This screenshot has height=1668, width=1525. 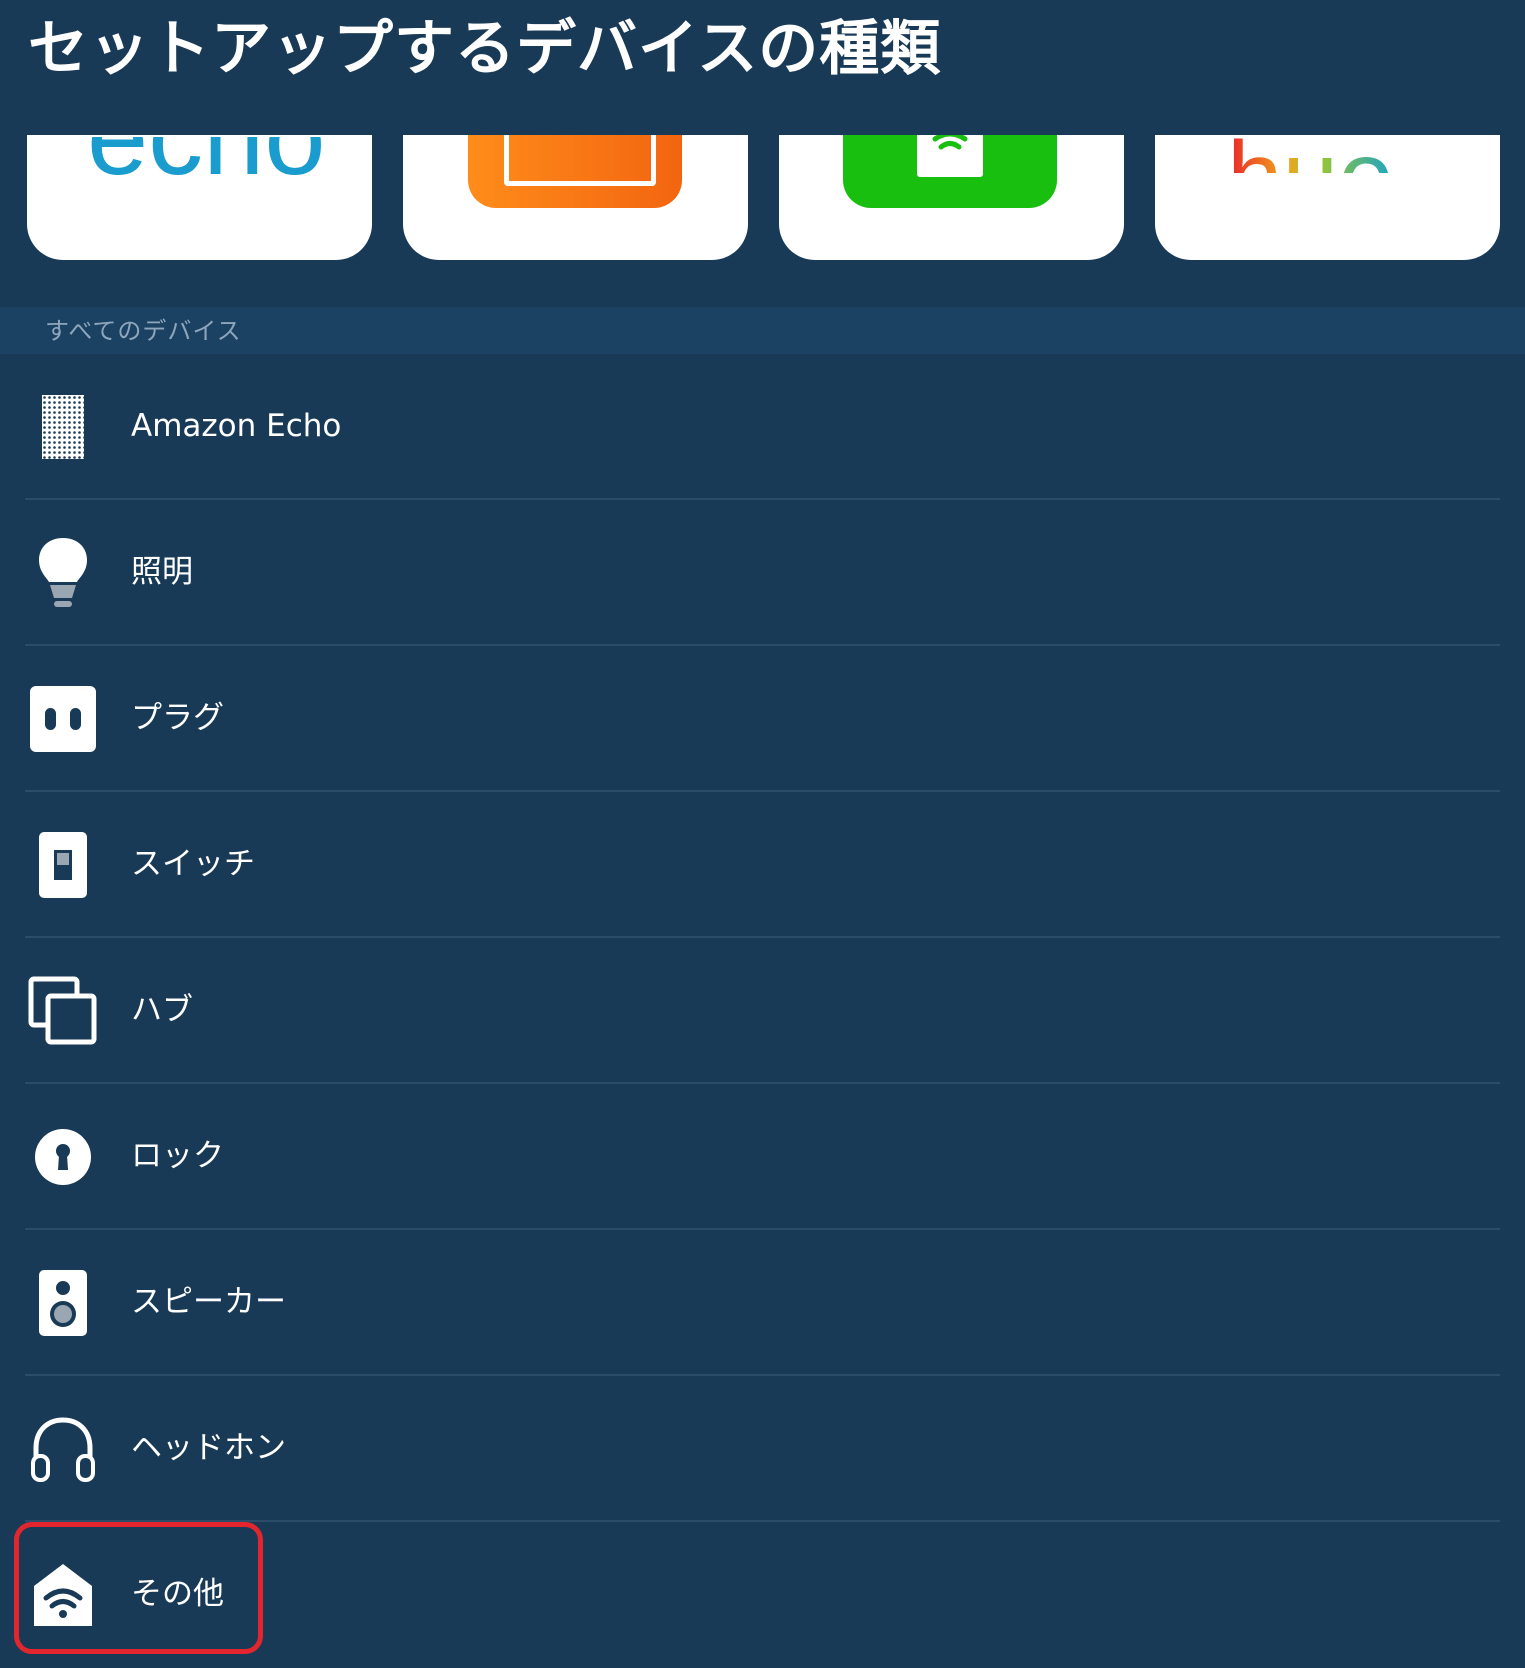 What do you see at coordinates (143, 331) in the screenshot?
I see `section-label: すべてのデバイス` at bounding box center [143, 331].